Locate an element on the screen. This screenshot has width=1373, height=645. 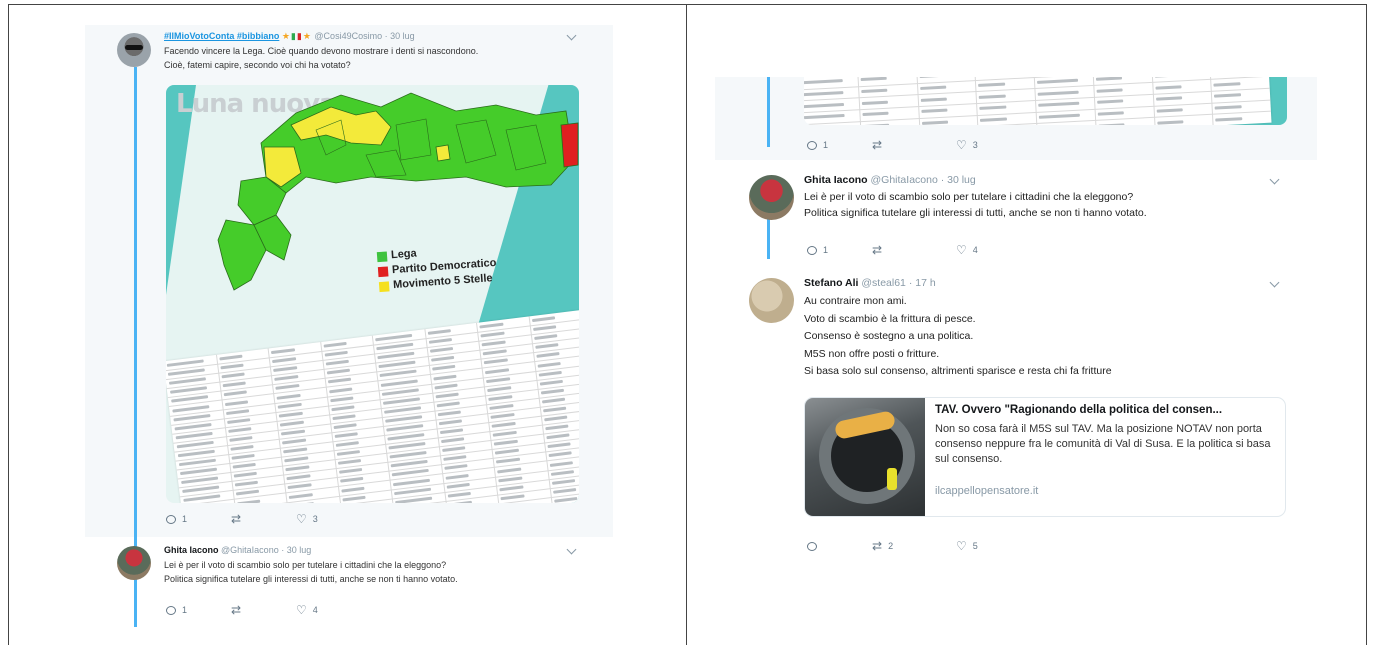
like-count: 4 is located at coordinates (975, 250).